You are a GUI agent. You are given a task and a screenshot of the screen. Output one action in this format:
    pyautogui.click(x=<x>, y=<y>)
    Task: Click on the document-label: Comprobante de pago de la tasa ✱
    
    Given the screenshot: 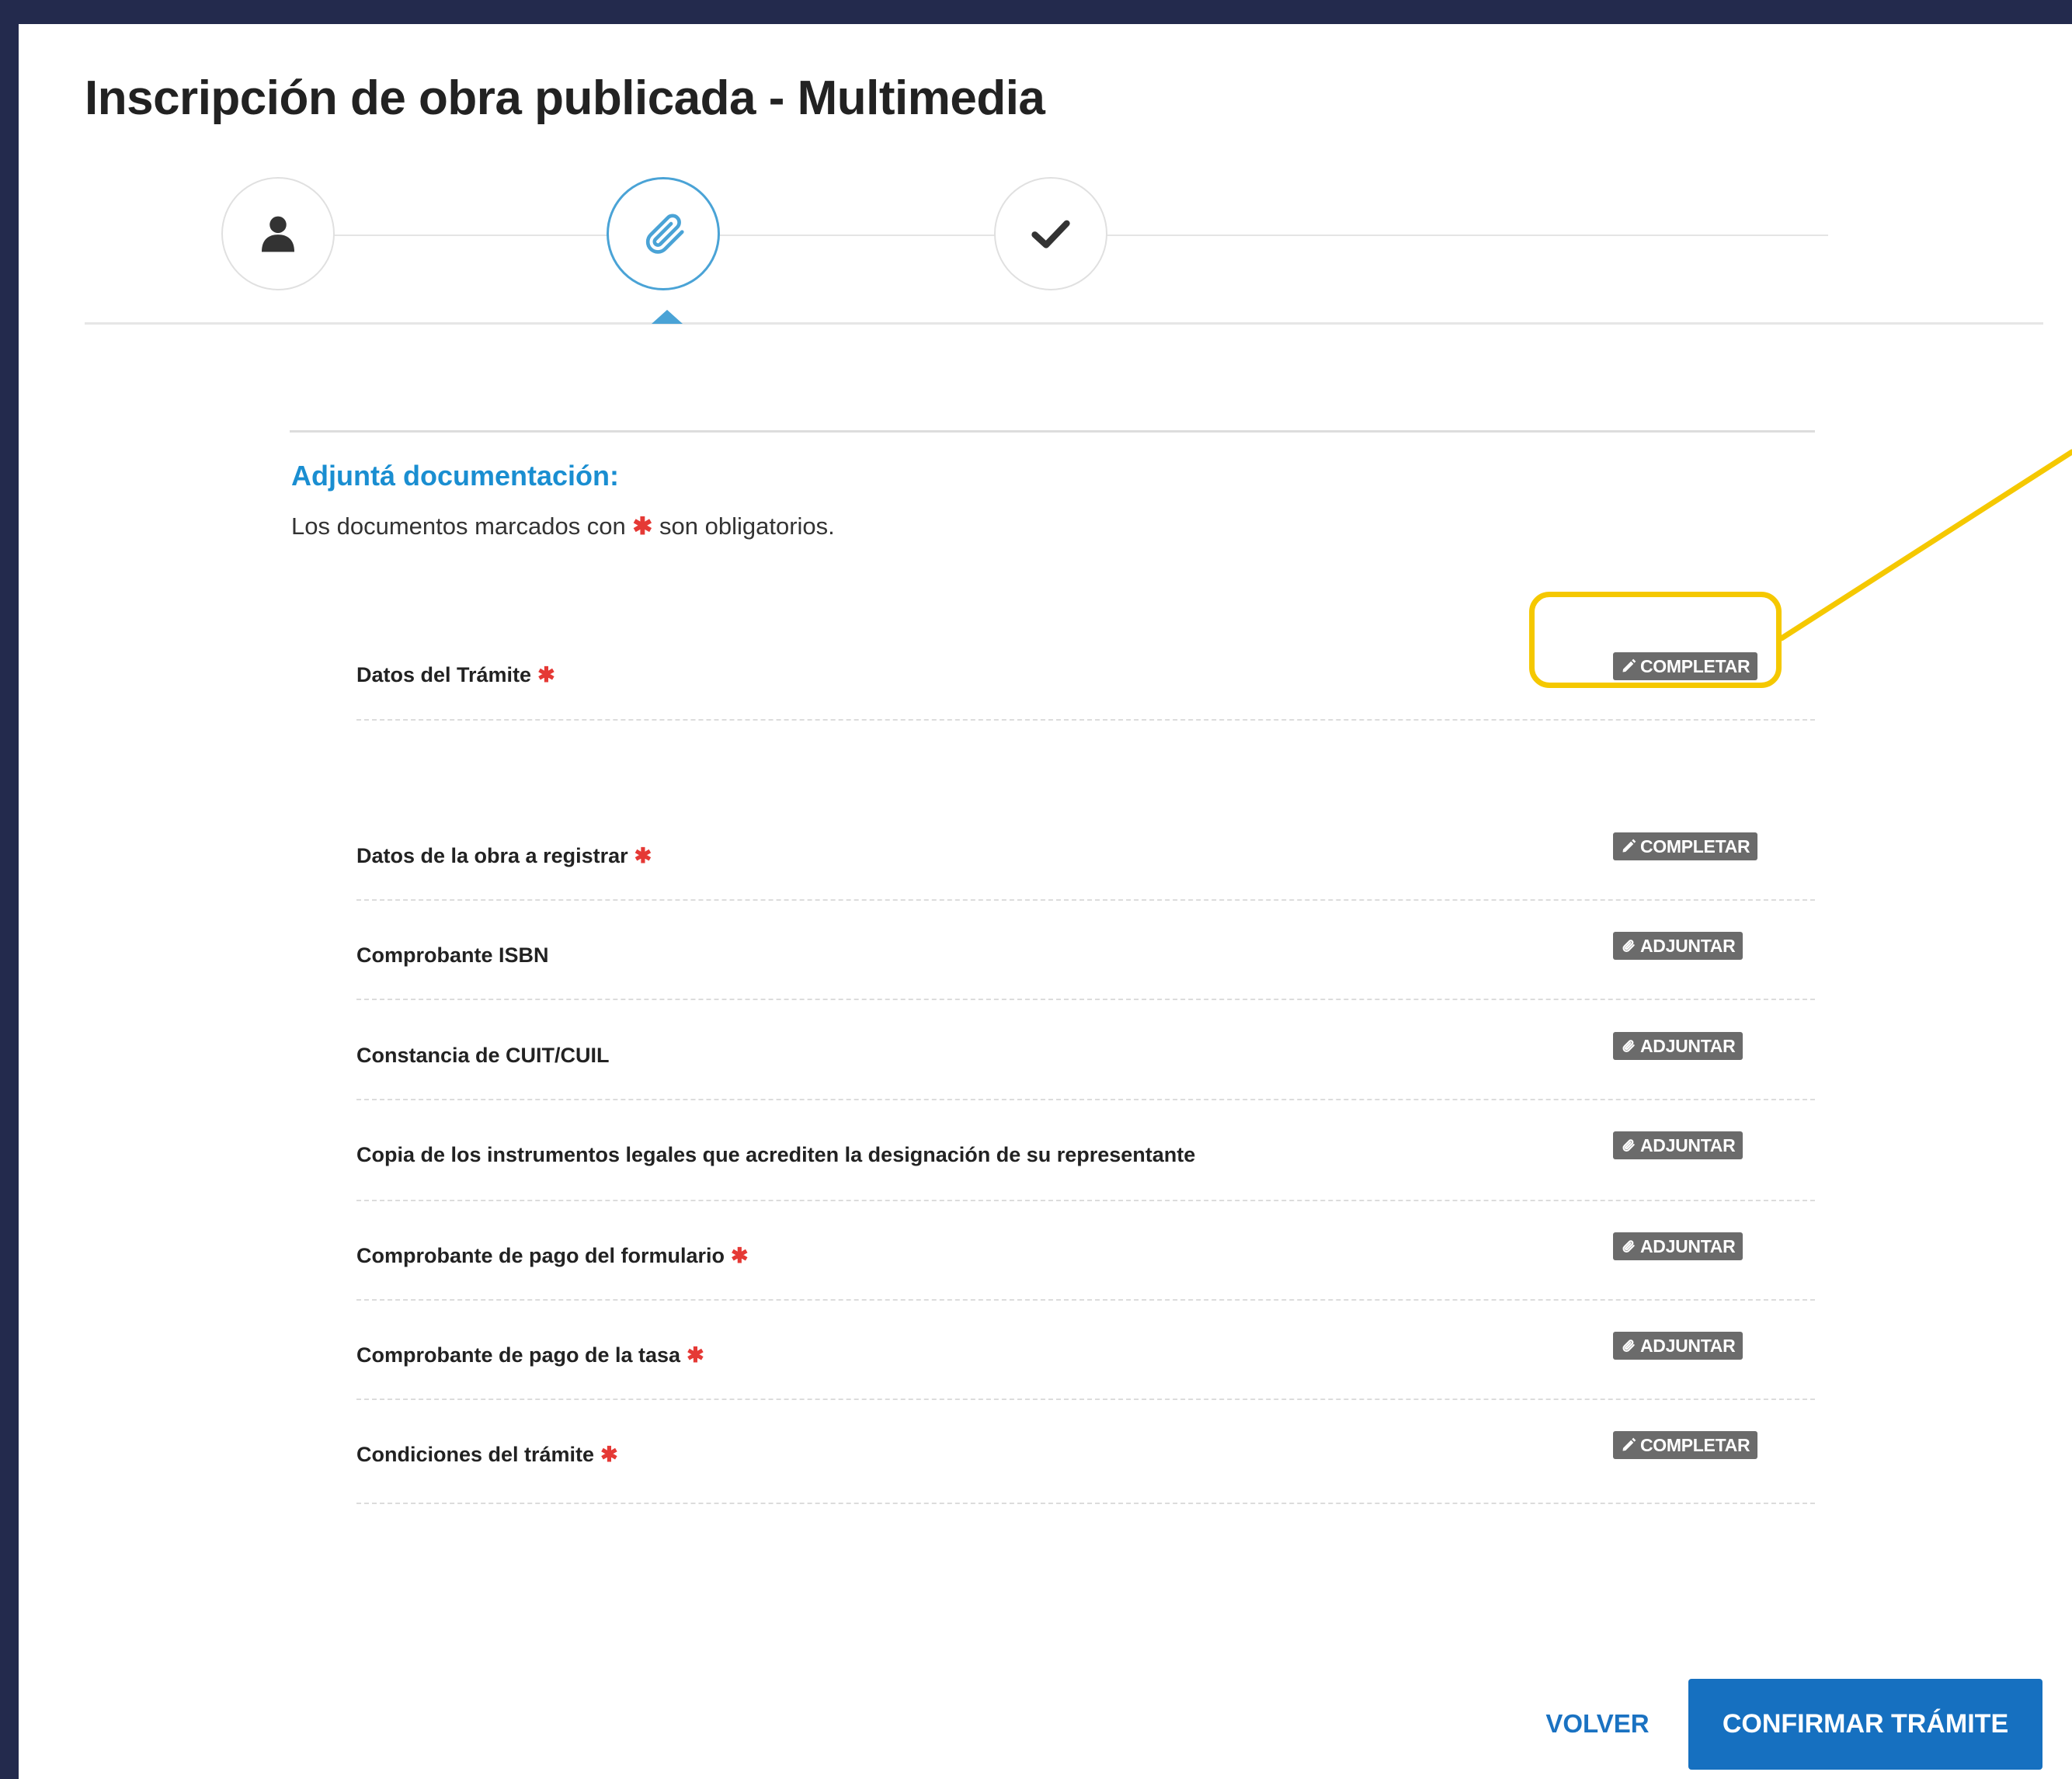 What is the action you would take?
    pyautogui.click(x=530, y=1355)
    